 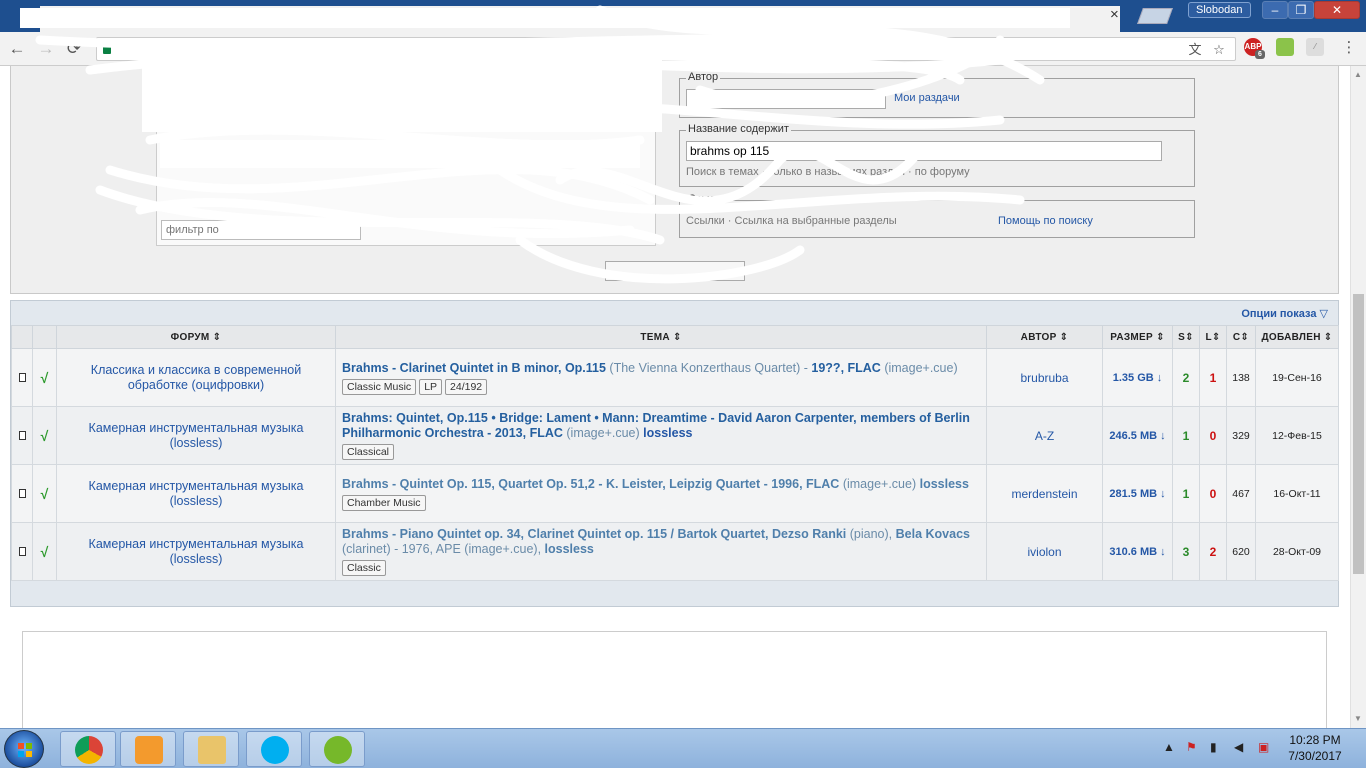 What do you see at coordinates (791, 221) in the screenshot?
I see `links-row-text: Ссылки · Ссылка на выбранные разделы` at bounding box center [791, 221].